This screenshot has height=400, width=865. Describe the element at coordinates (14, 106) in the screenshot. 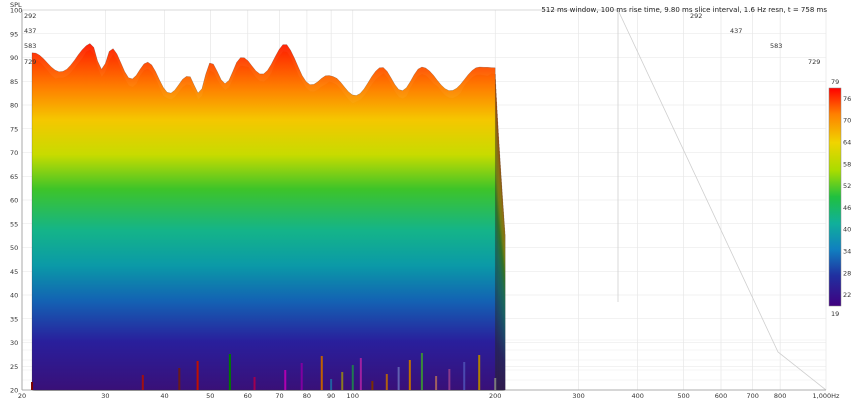

I see `y-tick-label: 80` at that location.